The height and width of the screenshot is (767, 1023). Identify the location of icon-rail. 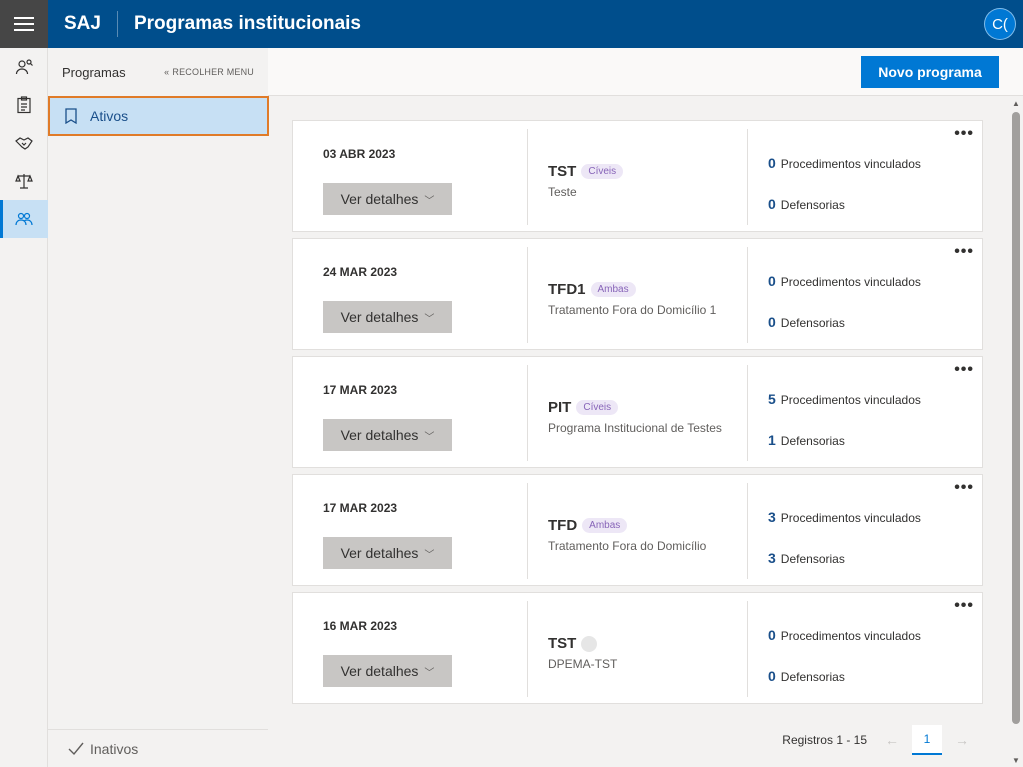
(24, 407).